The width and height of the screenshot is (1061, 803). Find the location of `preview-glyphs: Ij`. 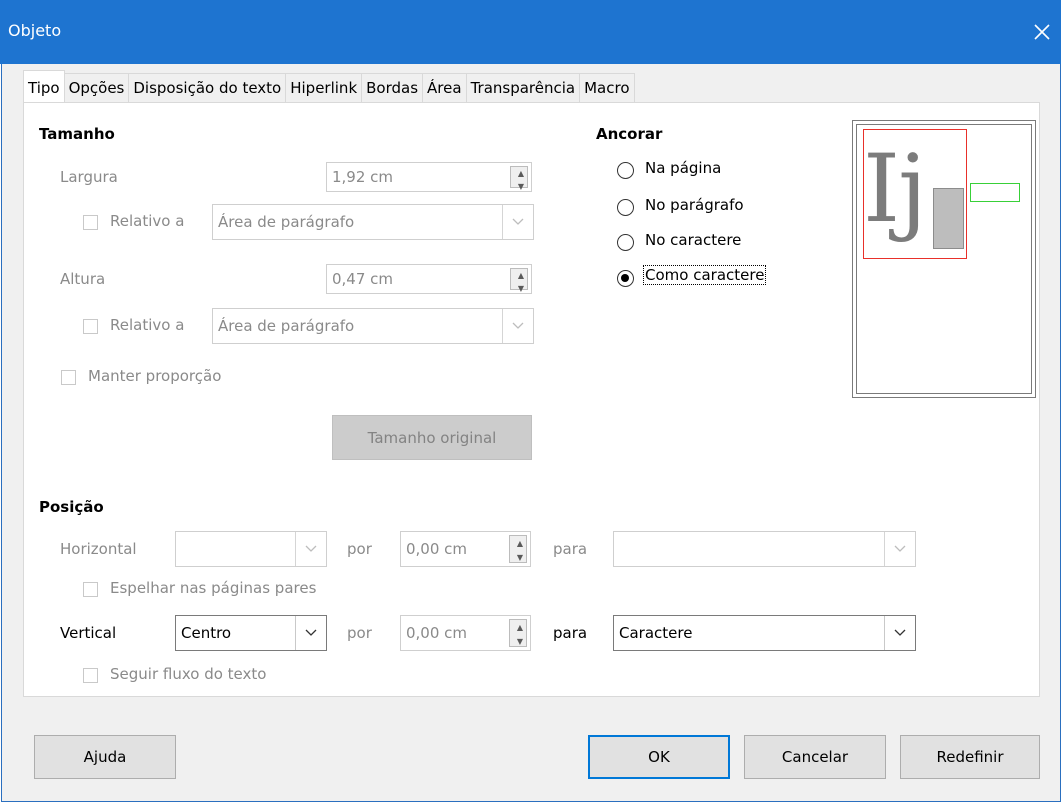

preview-glyphs: Ij is located at coordinates (895, 189).